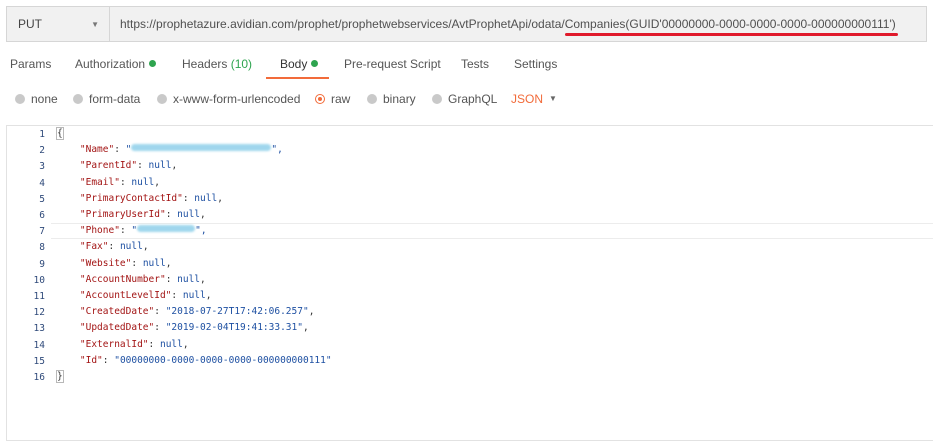  I want to click on tab-label: Authorization, so click(110, 64).